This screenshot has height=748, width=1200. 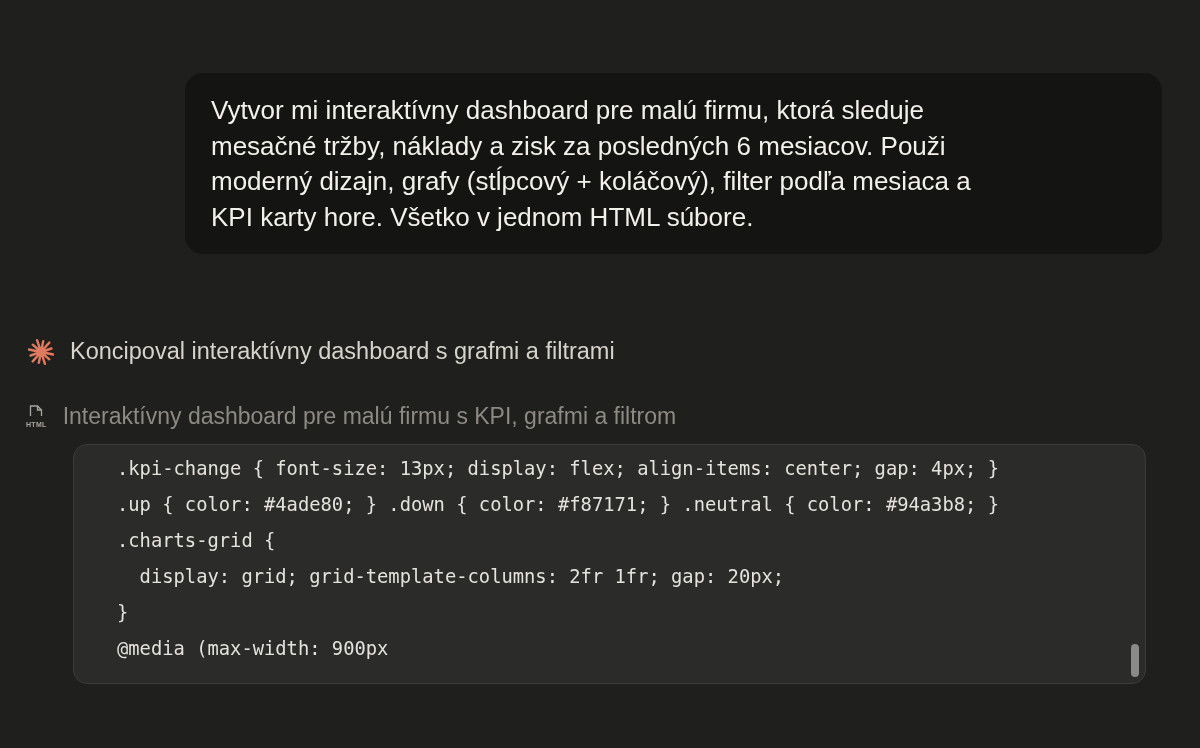 I want to click on asterisk-icon, so click(x=41, y=351).